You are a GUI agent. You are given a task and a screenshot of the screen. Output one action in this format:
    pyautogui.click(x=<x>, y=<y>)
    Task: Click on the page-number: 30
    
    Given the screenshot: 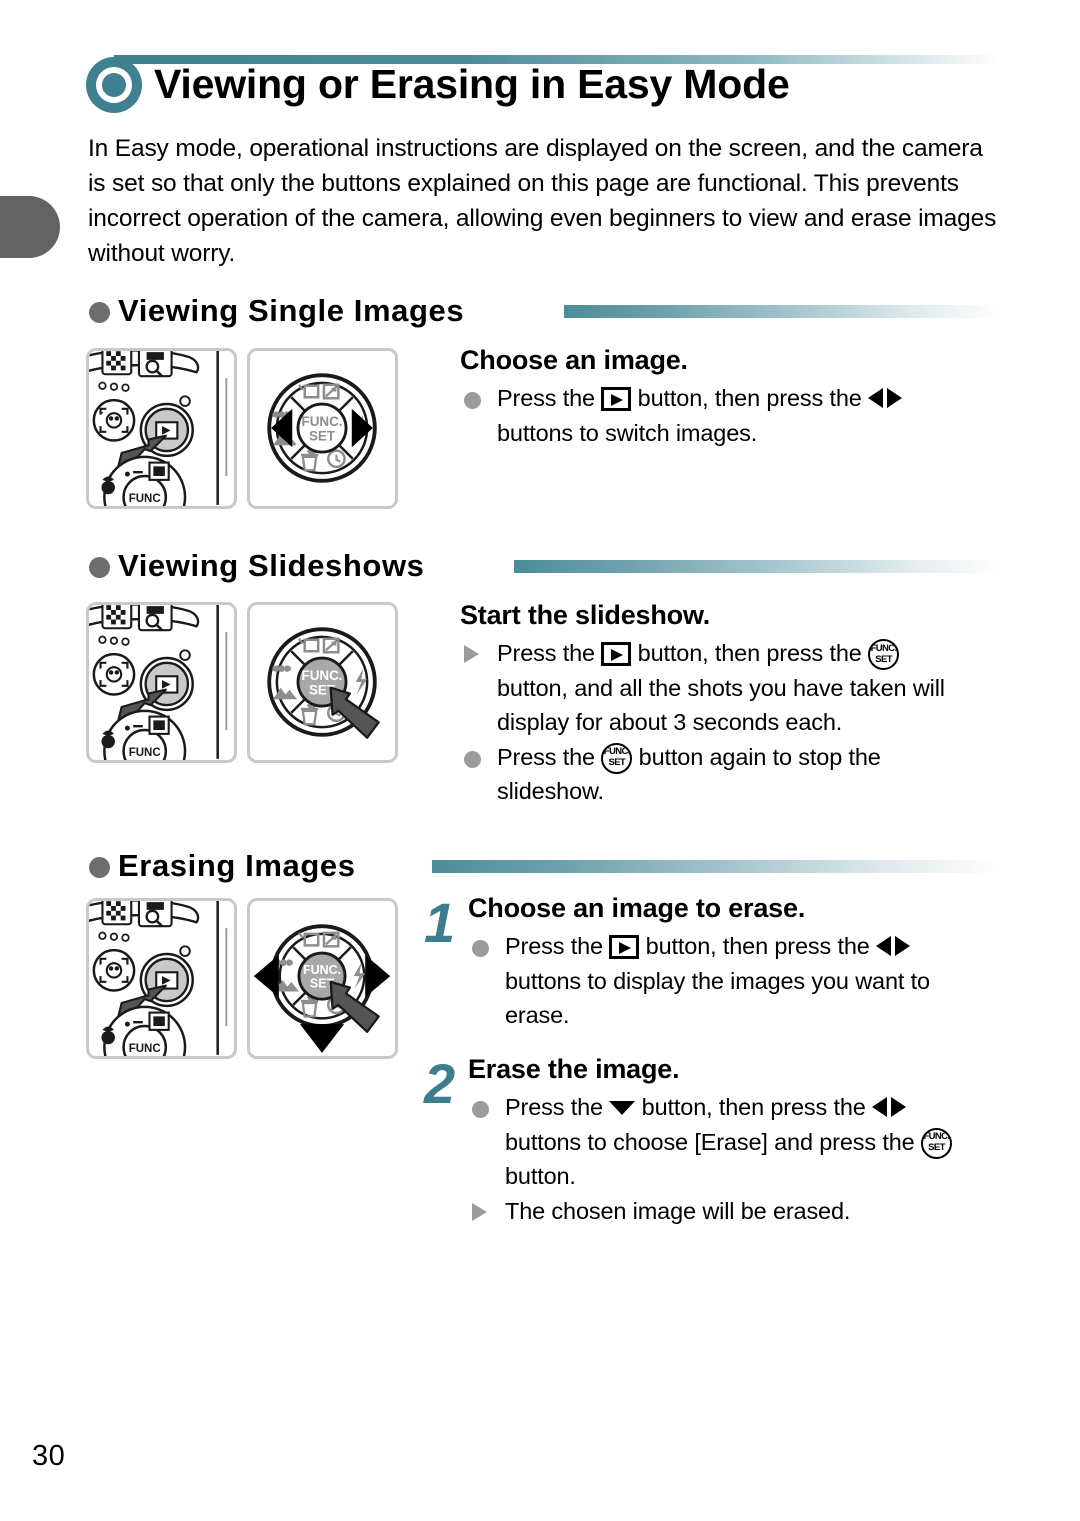 What is the action you would take?
    pyautogui.click(x=49, y=1456)
    